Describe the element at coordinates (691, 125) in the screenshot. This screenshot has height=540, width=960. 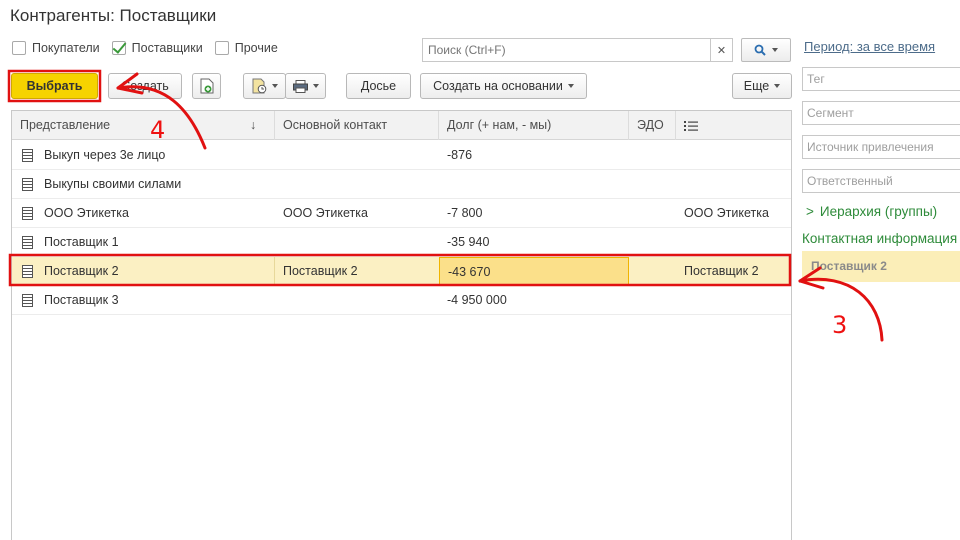
I see `list-icon` at that location.